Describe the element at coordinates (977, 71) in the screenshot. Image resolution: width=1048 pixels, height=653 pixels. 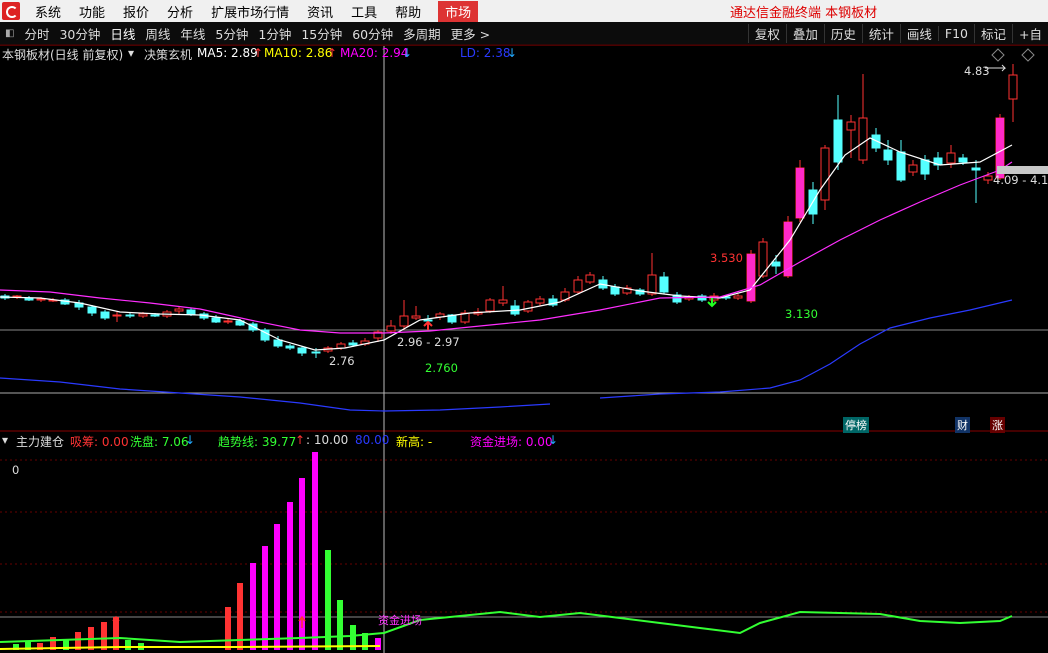
I see `high-price-label: 4.83` at that location.